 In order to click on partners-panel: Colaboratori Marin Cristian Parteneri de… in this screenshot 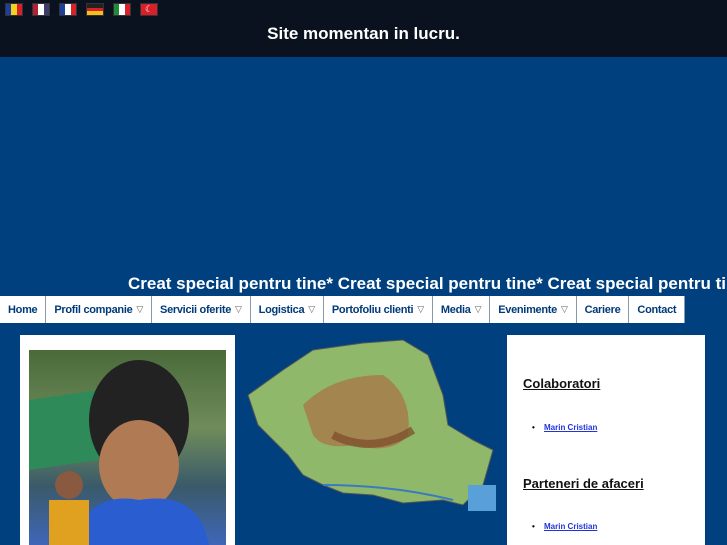, I will do `click(606, 440)`.